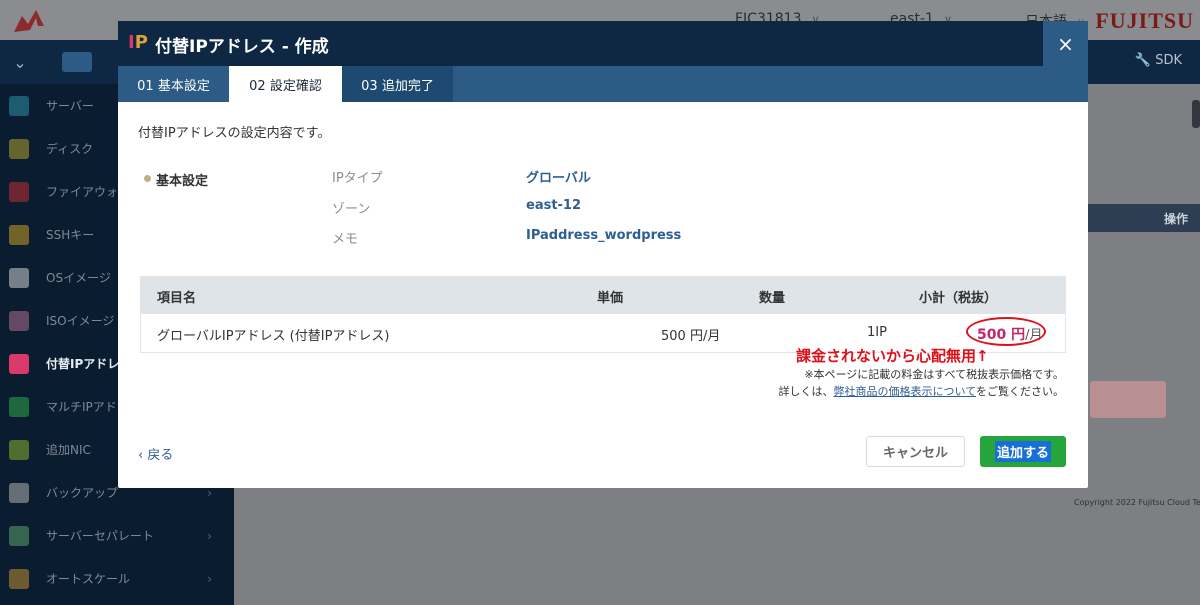  I want to click on add-button: 追加する, so click(1023, 451).